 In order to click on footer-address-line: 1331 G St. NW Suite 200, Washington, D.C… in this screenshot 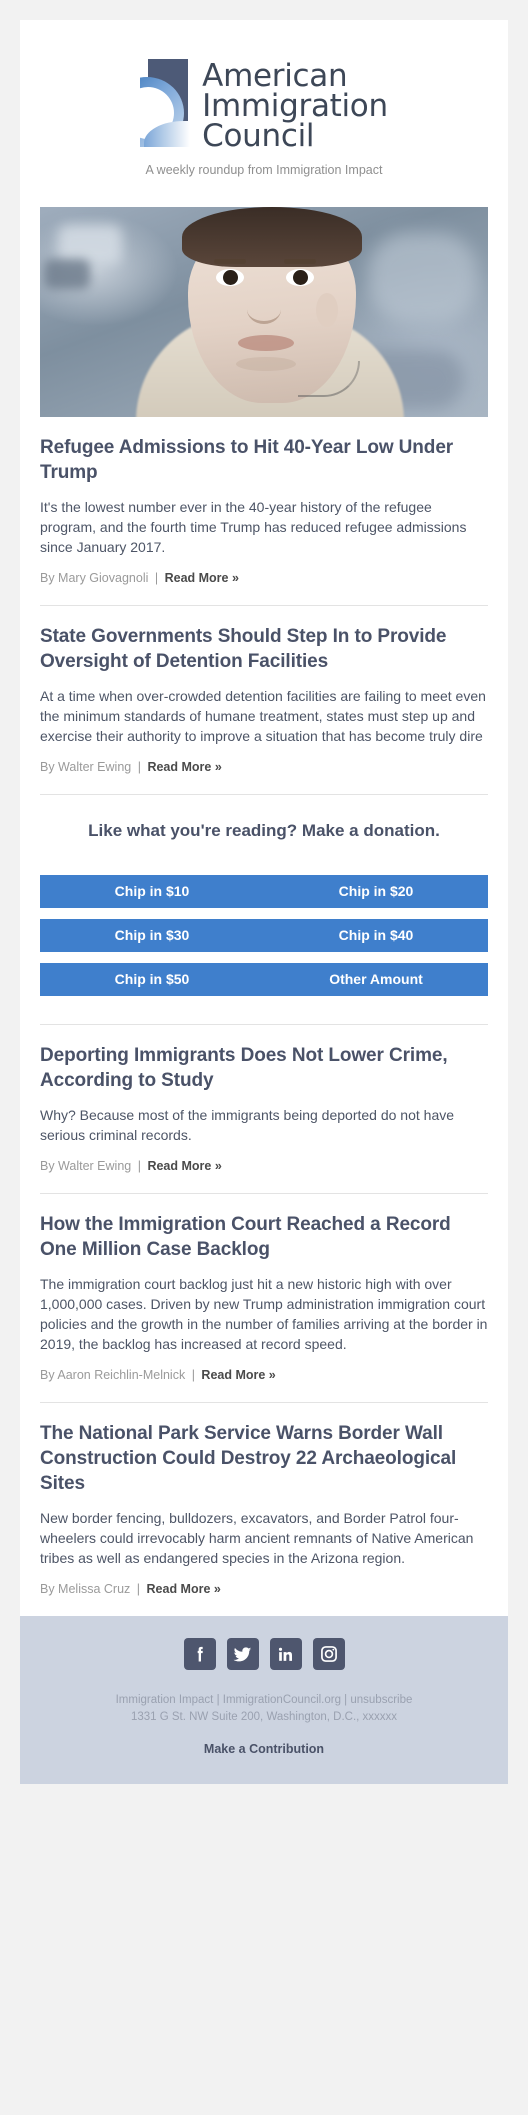, I will do `click(264, 1717)`.